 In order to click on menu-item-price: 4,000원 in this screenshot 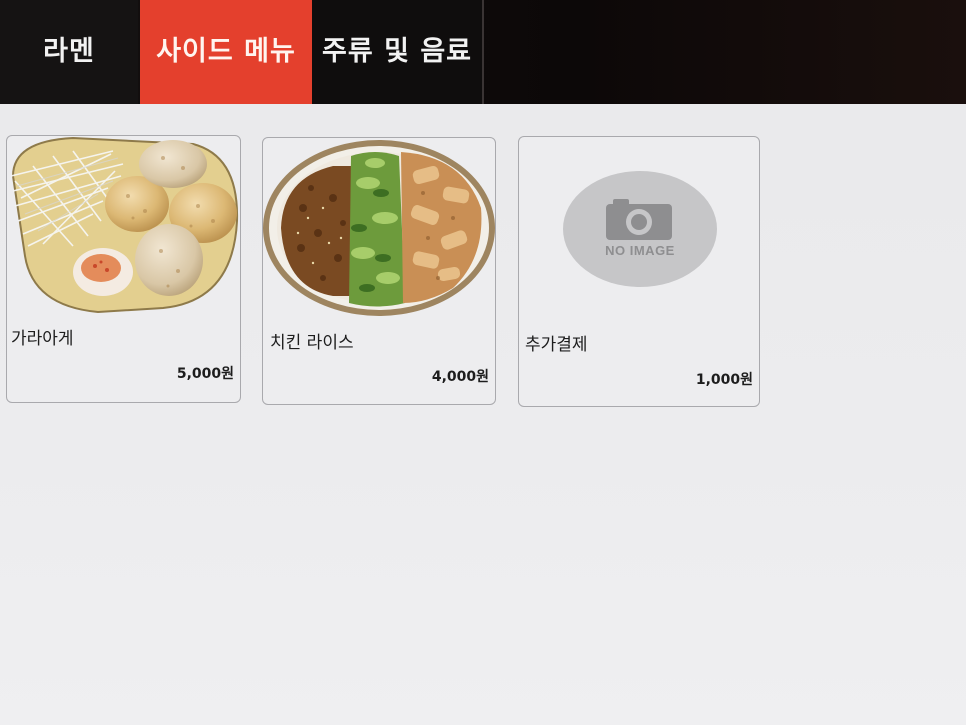, I will do `click(460, 377)`.